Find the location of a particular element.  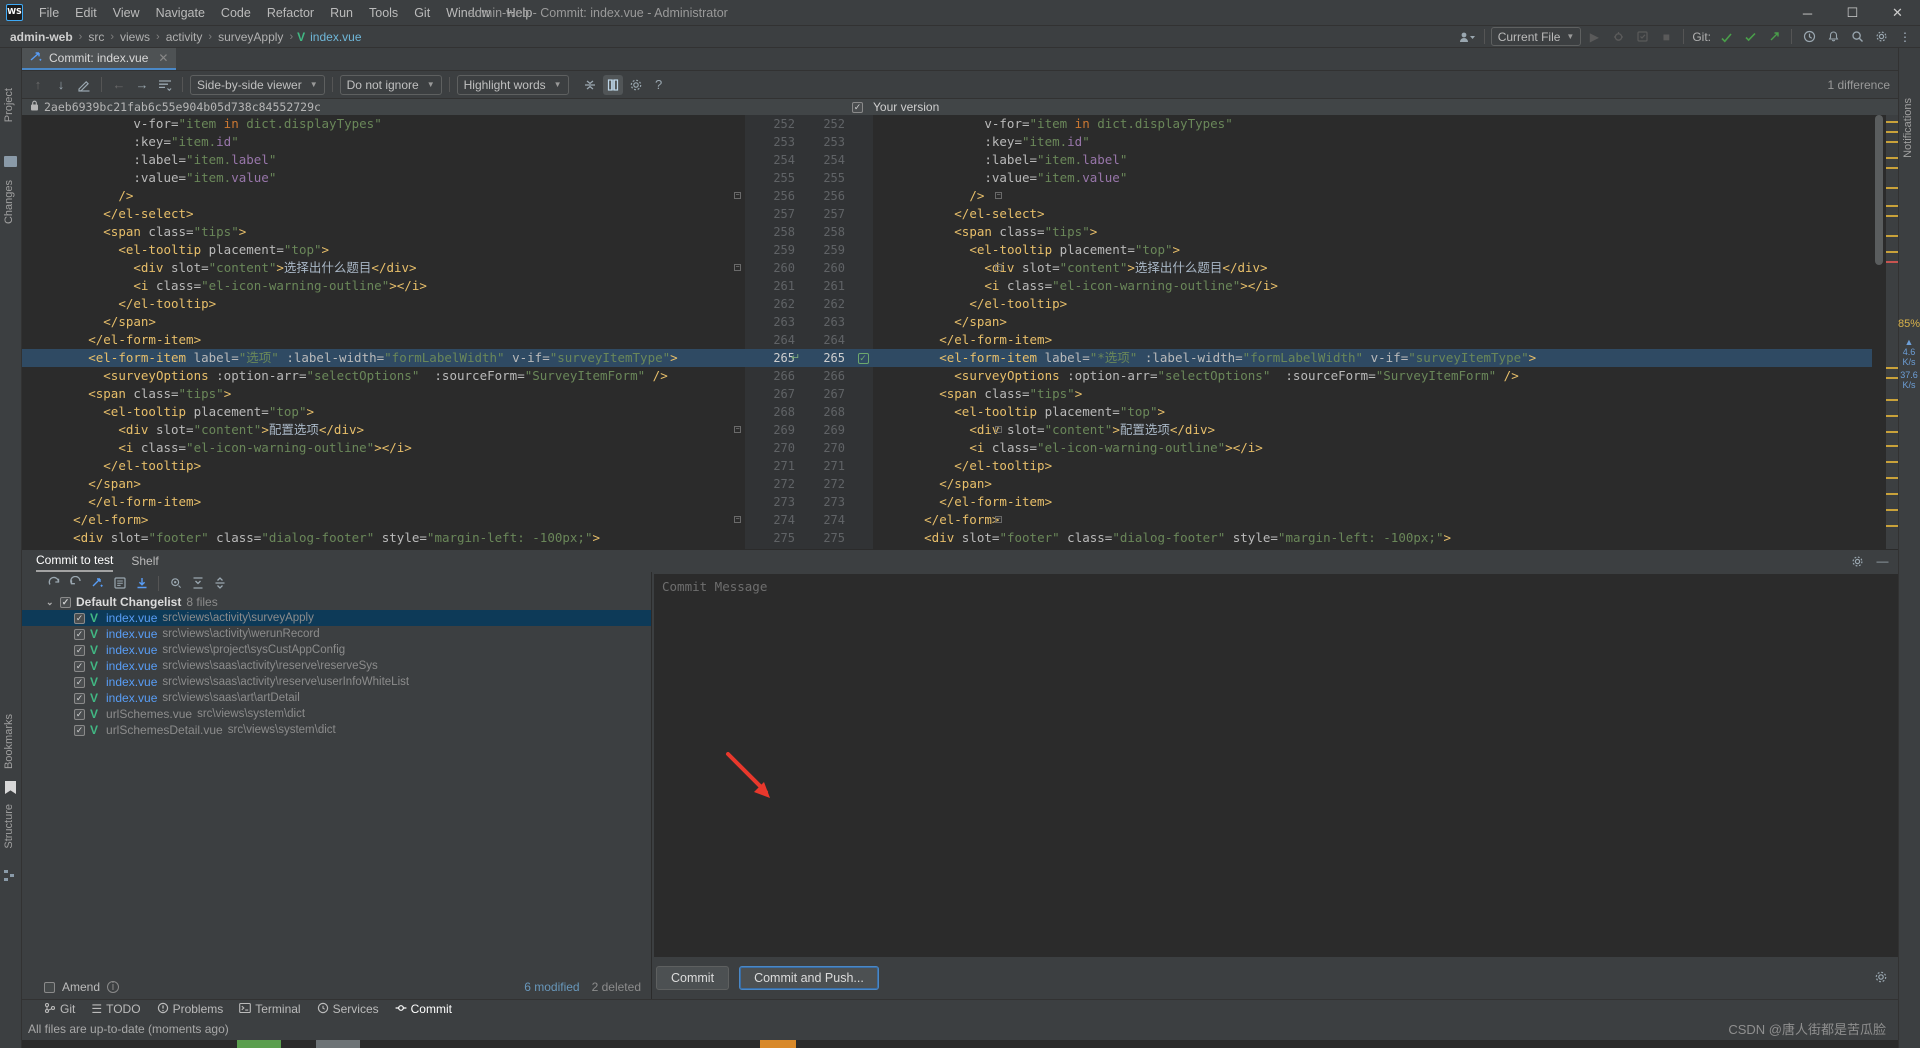

ignore-mode-selector: Do not ignore ▼ is located at coordinates (390, 84).